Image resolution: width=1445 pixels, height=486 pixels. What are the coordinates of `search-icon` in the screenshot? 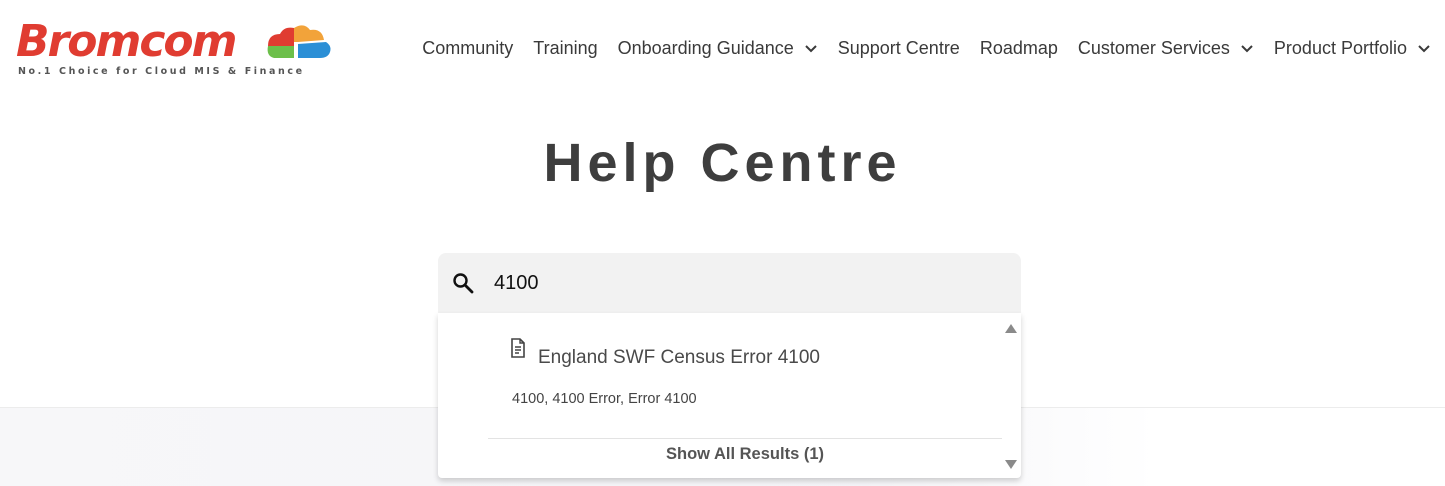 It's located at (463, 283).